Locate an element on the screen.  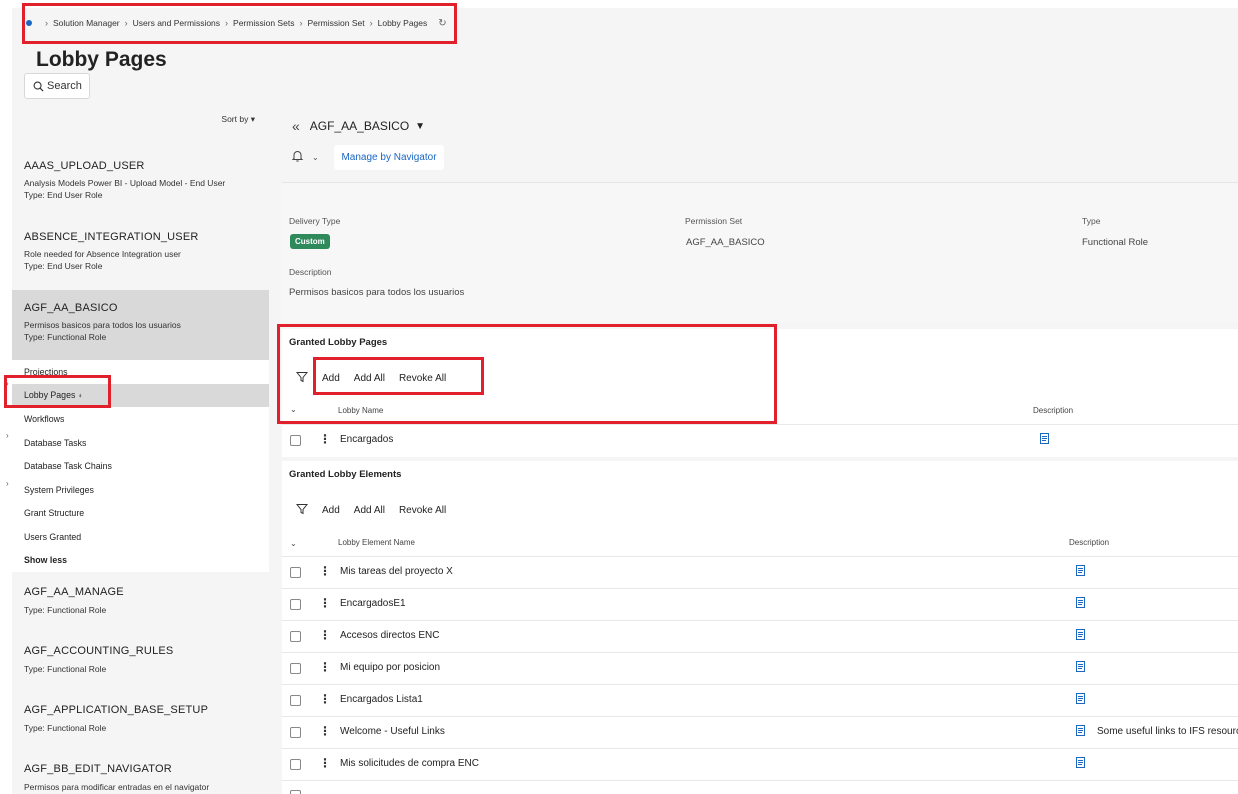
table-row: ⋮ Encargados is located at coordinates (760, 440).